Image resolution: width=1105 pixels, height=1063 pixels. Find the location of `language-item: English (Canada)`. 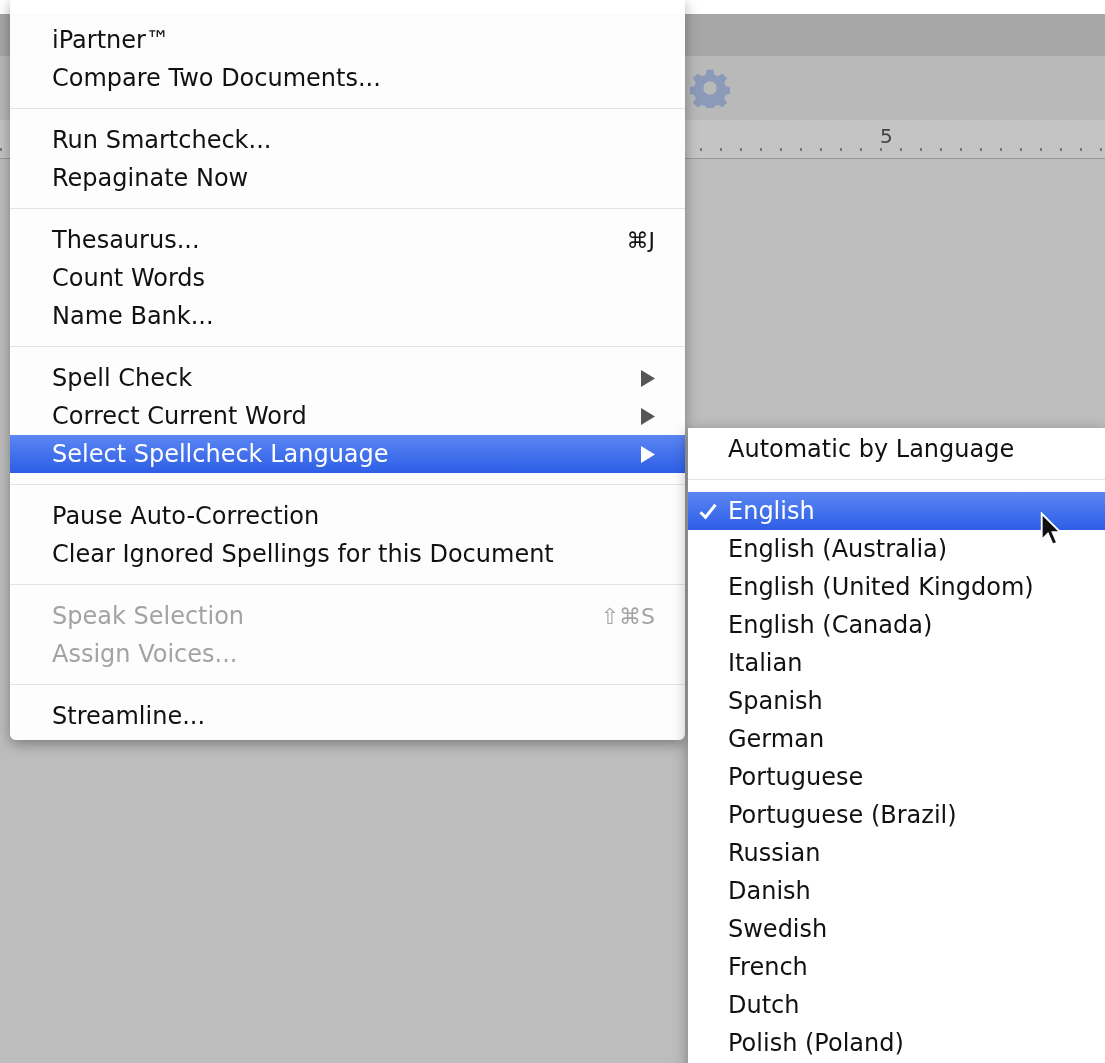

language-item: English (Canada) is located at coordinates (896, 625).